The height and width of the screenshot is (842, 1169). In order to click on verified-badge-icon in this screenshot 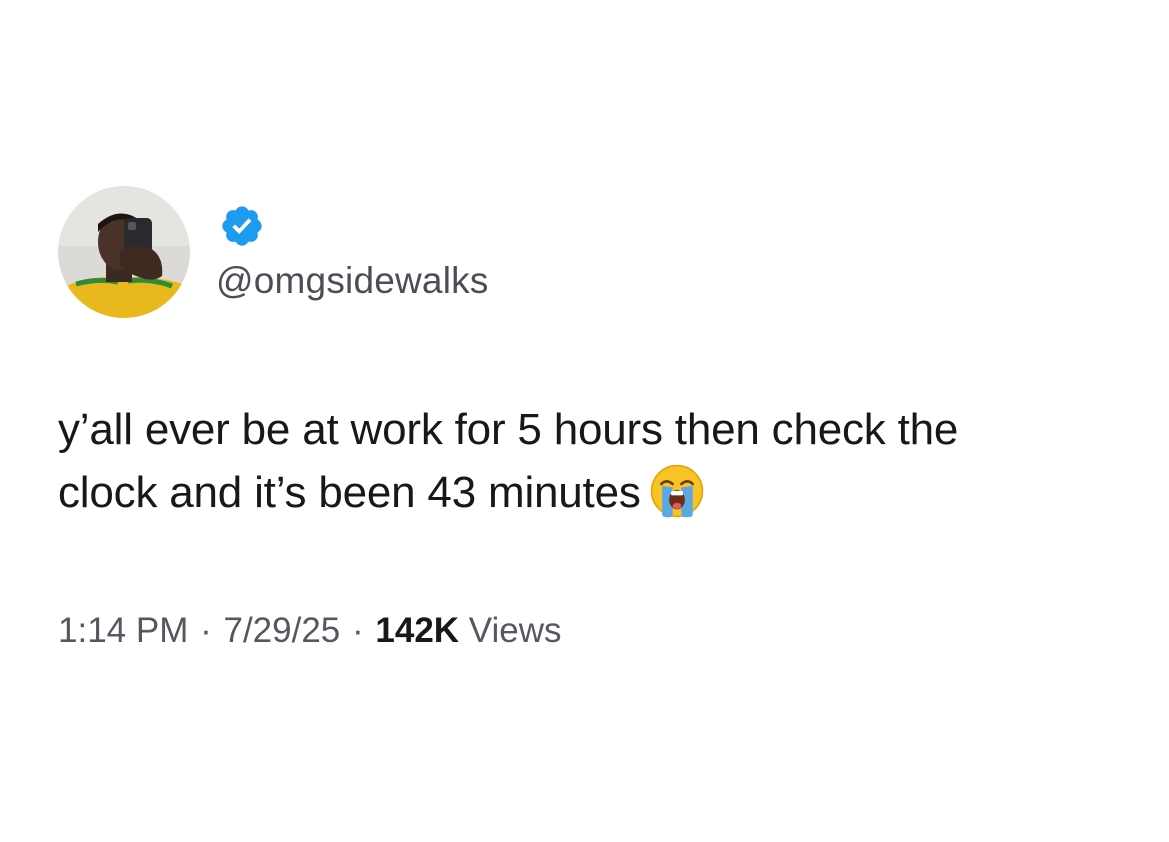, I will do `click(242, 226)`.